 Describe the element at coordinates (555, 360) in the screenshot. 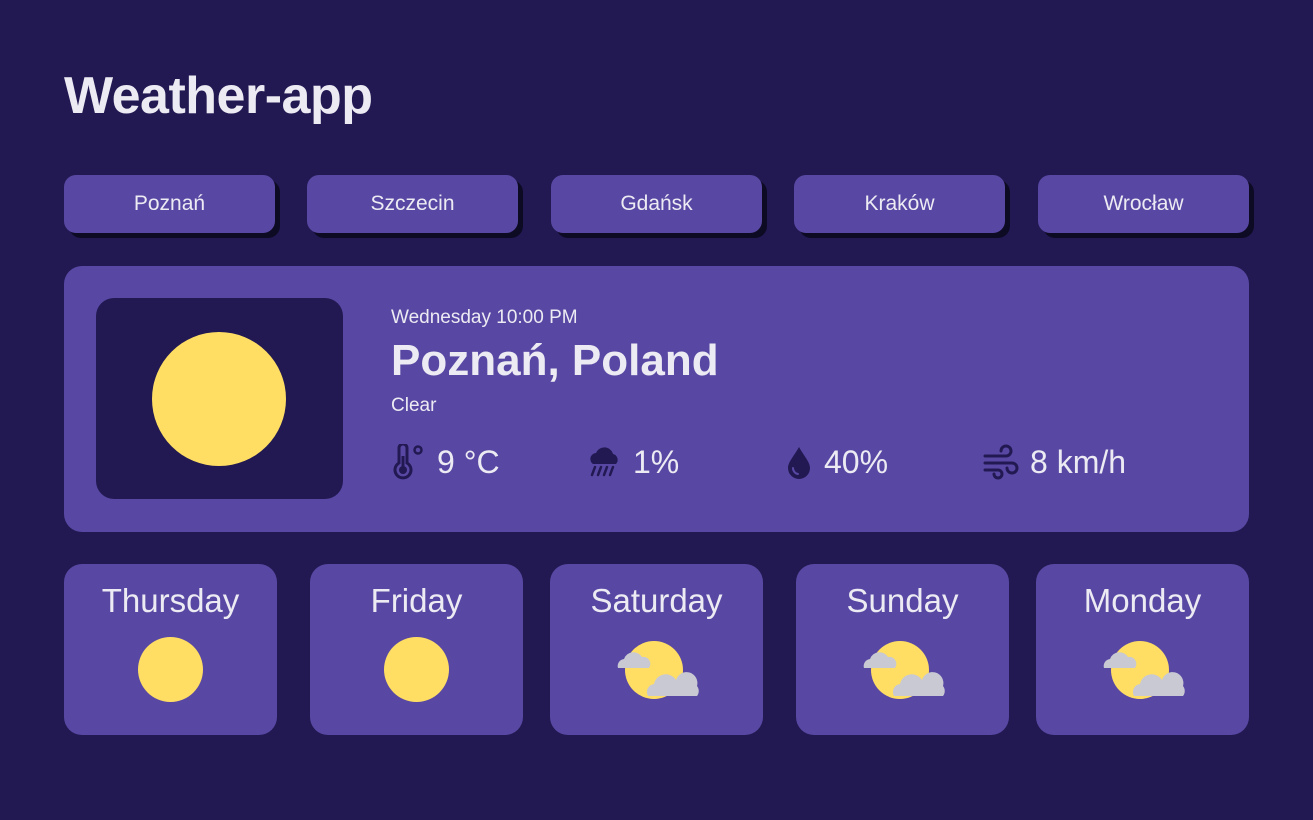

I see `current-location: Poznań, Poland` at that location.